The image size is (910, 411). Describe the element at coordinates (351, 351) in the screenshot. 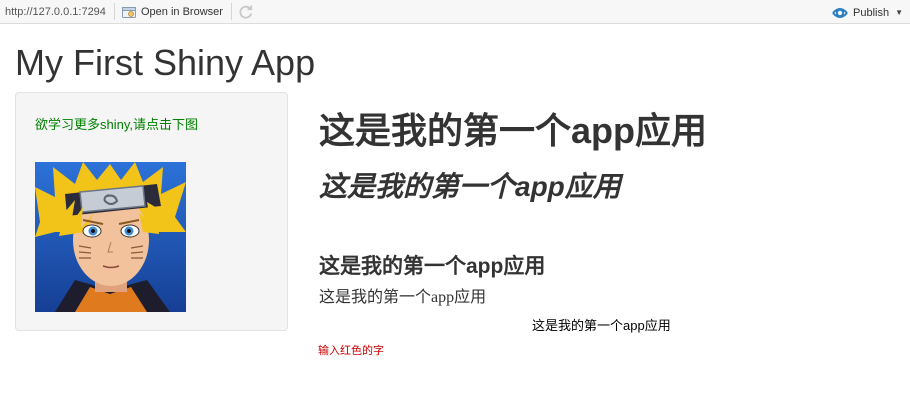

I see `red-text: 输入红色的字` at that location.